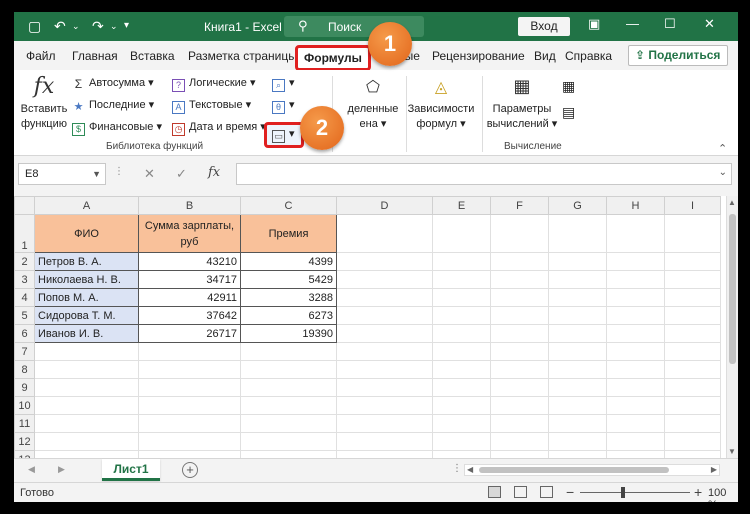 Image resolution: width=750 pixels, height=514 pixels. I want to click on name-cell: Сидорова Т. М., so click(86, 315).